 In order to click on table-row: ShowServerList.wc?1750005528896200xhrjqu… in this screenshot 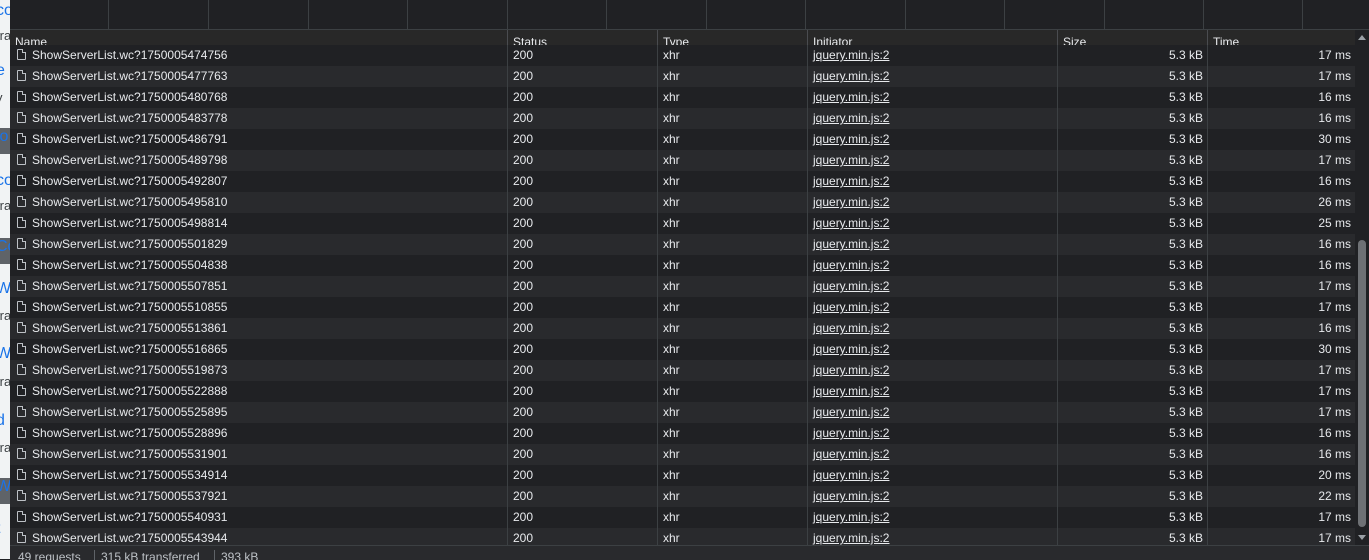, I will do `click(682, 433)`.